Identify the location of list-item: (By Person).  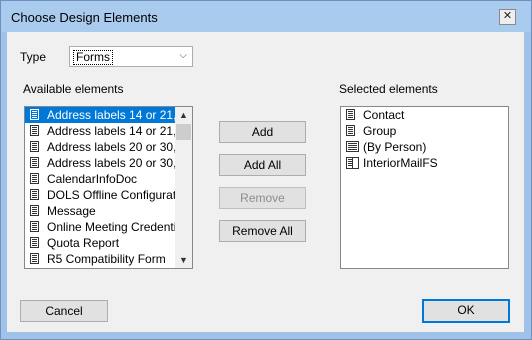
(424, 147).